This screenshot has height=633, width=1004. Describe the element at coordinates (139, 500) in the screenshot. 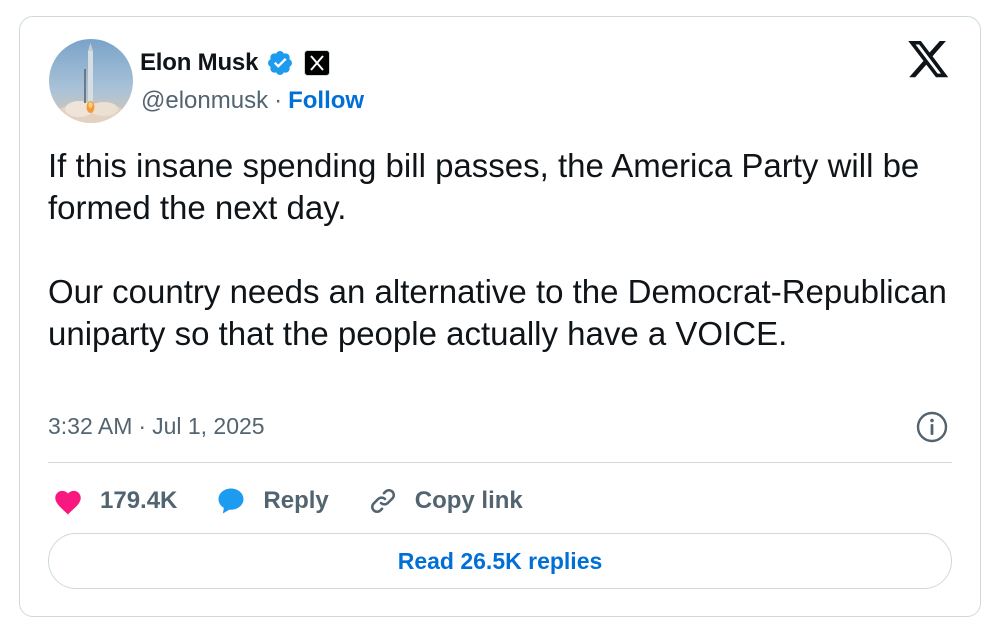

I see `like-count: 179.4K` at that location.